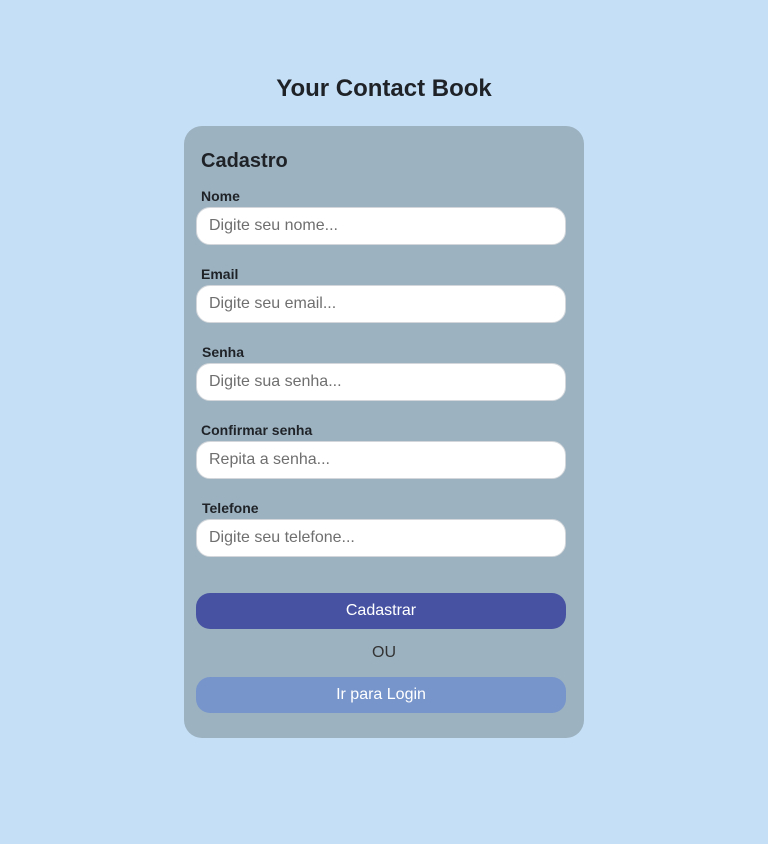 This screenshot has width=768, height=844. What do you see at coordinates (257, 430) in the screenshot?
I see `confirm-password-label: Confirmar senha` at bounding box center [257, 430].